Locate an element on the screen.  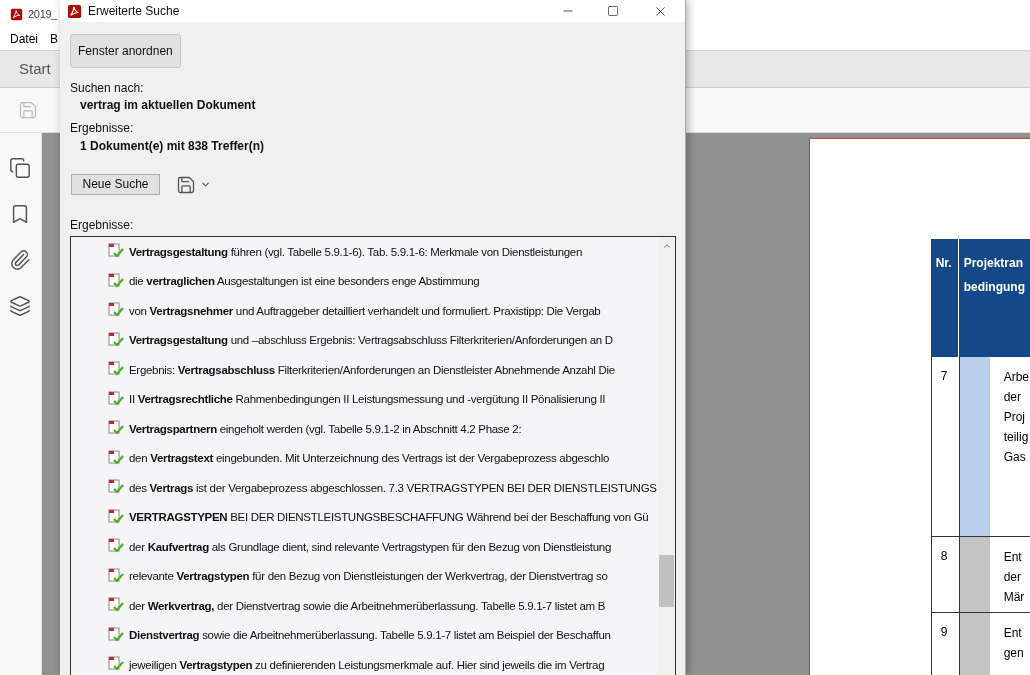
pages-icon is located at coordinates (20, 168).